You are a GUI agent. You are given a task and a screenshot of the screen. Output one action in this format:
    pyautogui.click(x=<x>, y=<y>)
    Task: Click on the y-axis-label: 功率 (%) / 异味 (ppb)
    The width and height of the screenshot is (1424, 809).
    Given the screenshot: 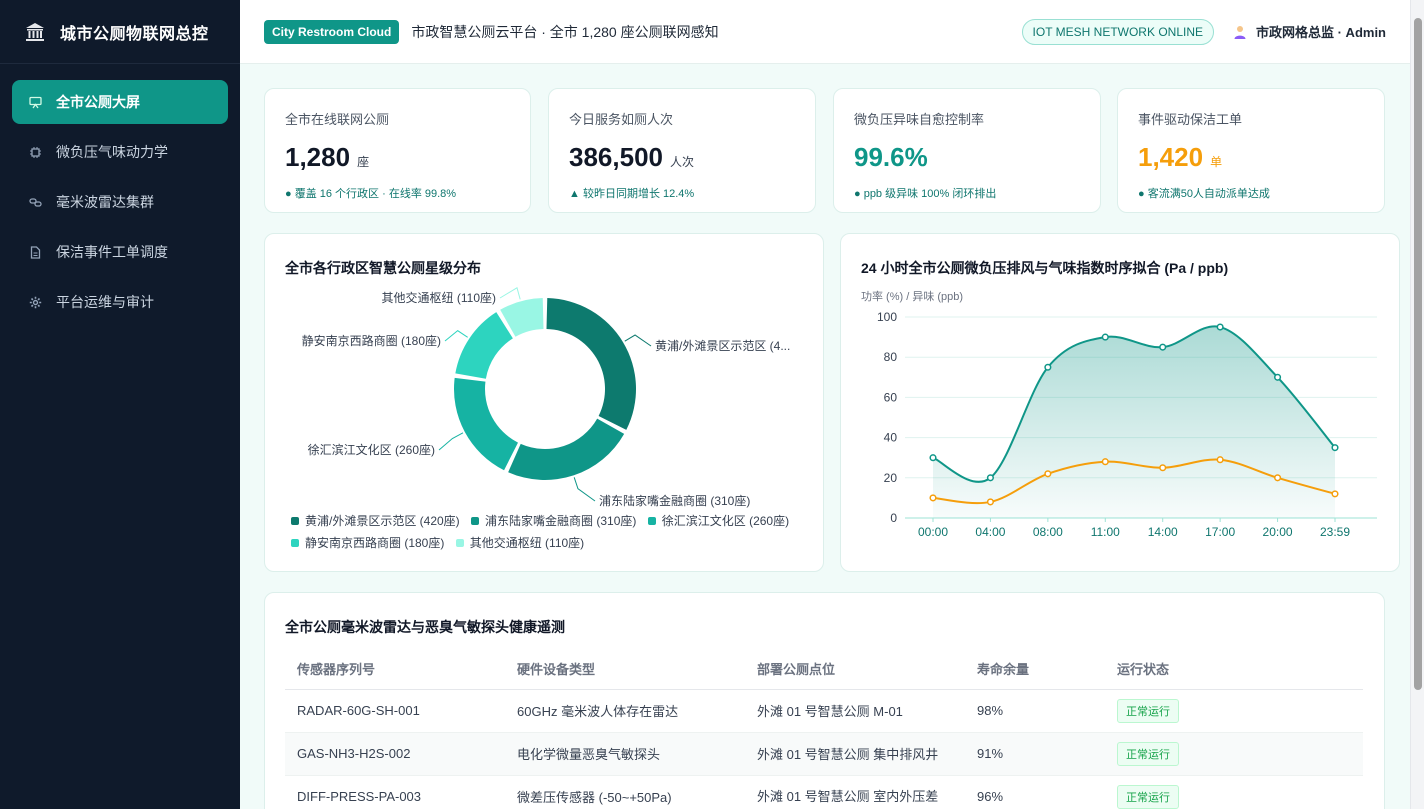 What is the action you would take?
    pyautogui.click(x=912, y=296)
    